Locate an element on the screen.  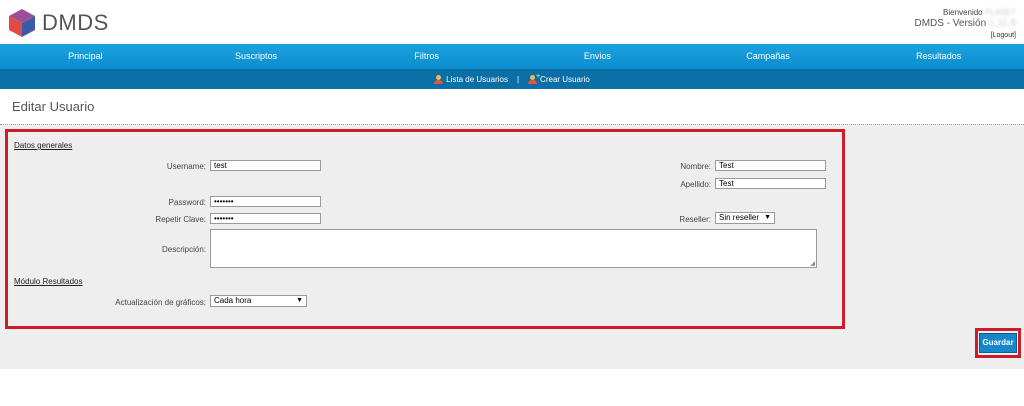
welcome-label: Bienvenido is located at coordinates (963, 12).